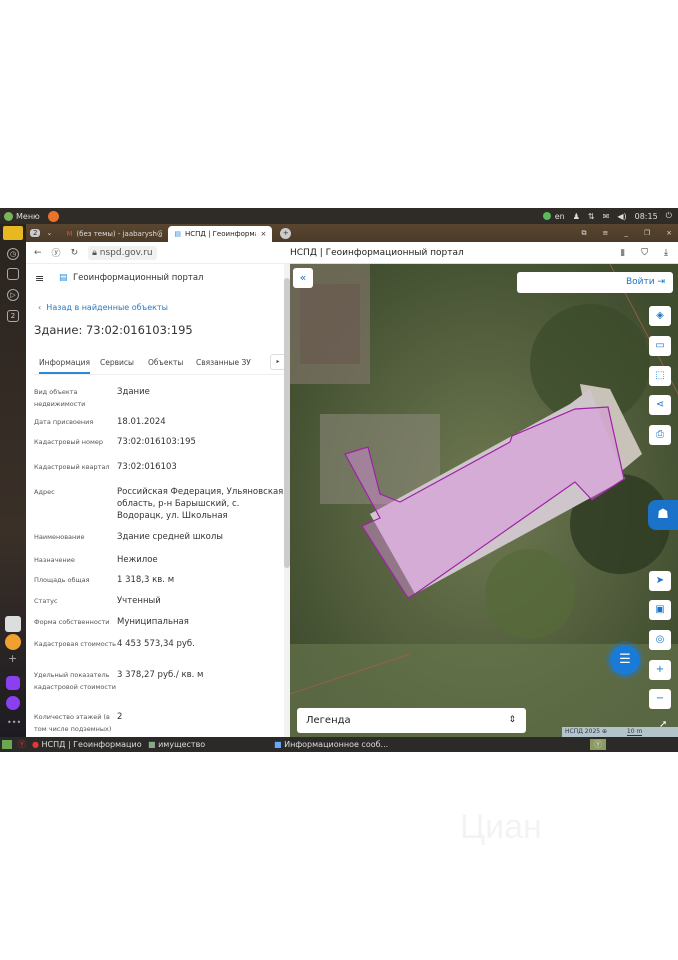  What do you see at coordinates (159, 467) in the screenshot?
I see `field-row: Кадастровый квартал 73:02:016103` at bounding box center [159, 467].